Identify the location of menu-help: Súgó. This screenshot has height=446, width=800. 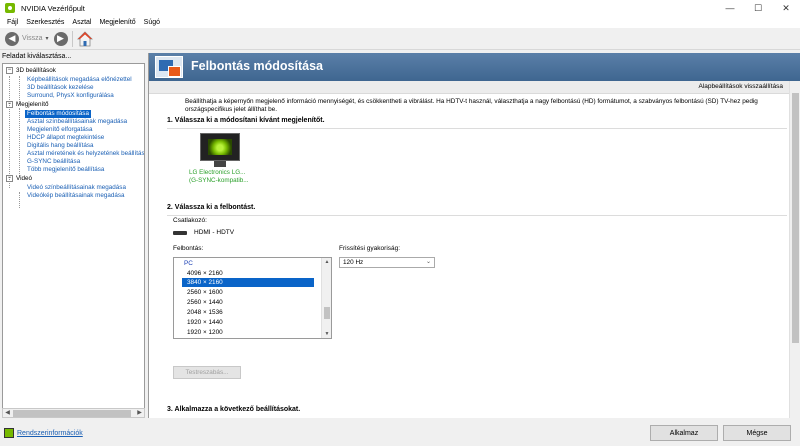
(152, 22).